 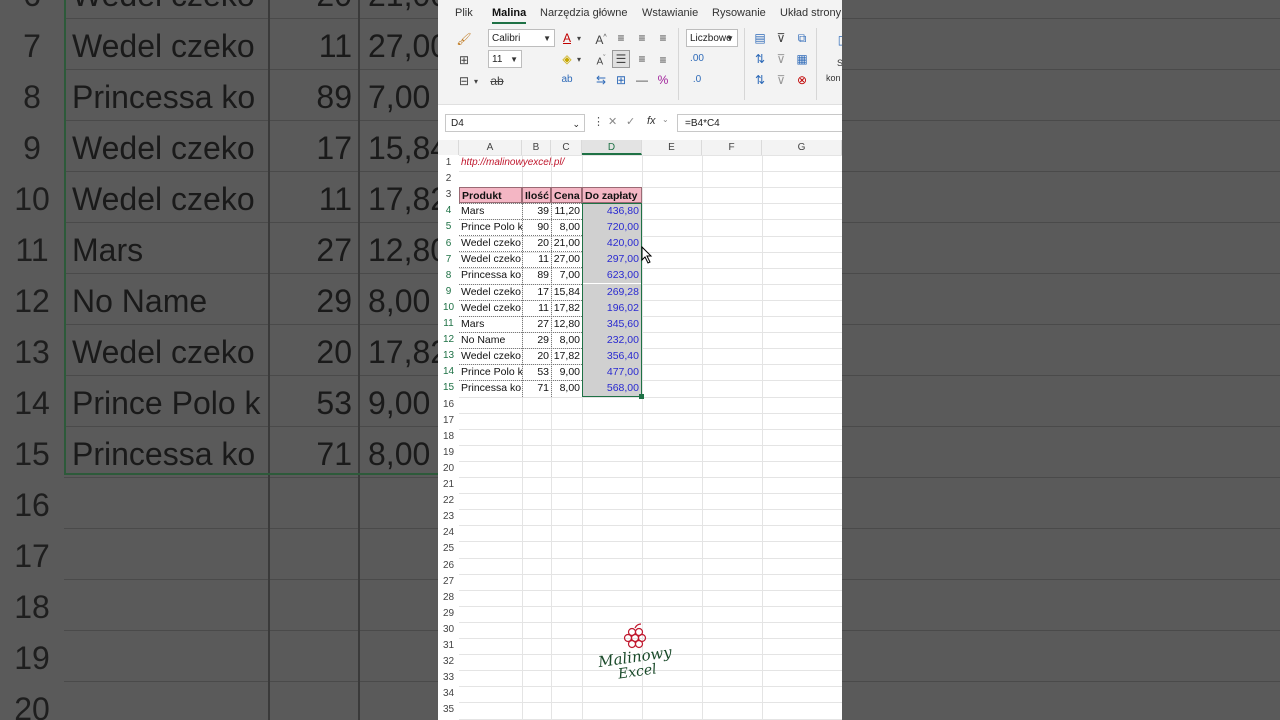 What do you see at coordinates (697, 59) in the screenshot?
I see `increase-decimal-icon: .00` at bounding box center [697, 59].